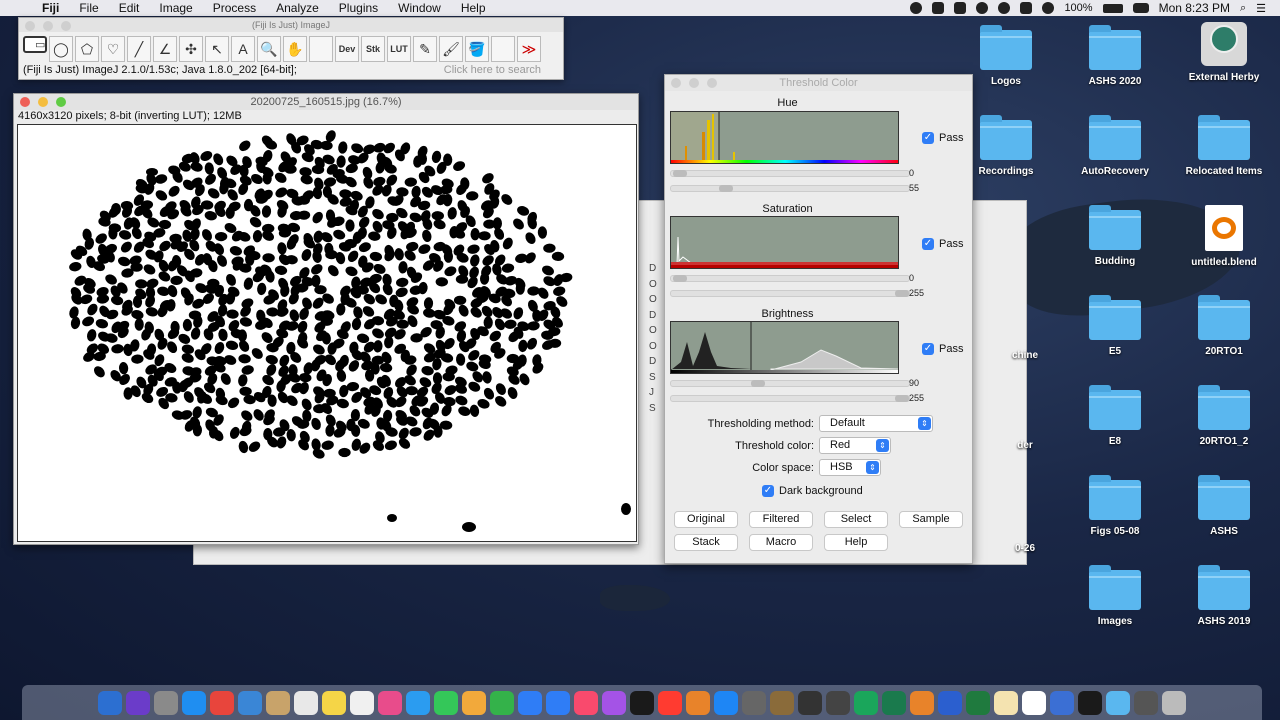 This screenshot has width=1280, height=720. Describe the element at coordinates (1115, 326) in the screenshot. I see `desktop-icon: E5` at that location.